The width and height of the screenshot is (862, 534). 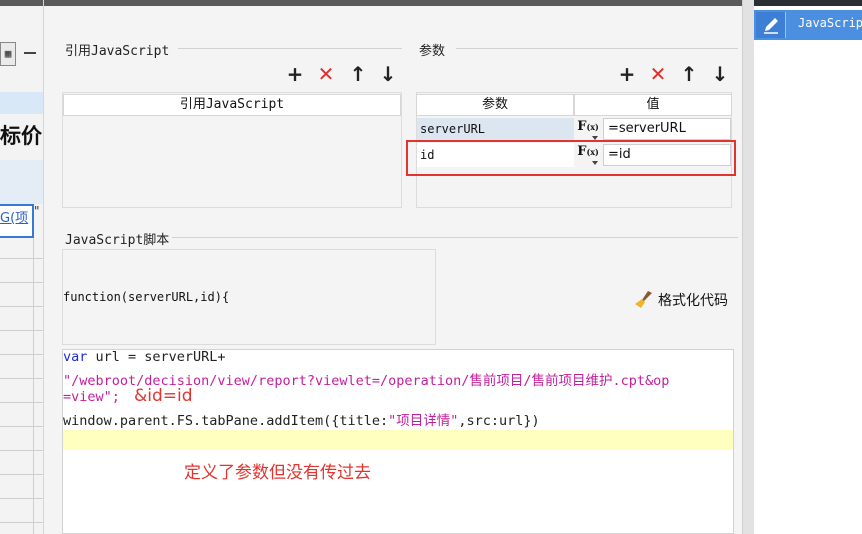 What do you see at coordinates (495, 129) in the screenshot?
I see `param-name-cell: serverURL` at bounding box center [495, 129].